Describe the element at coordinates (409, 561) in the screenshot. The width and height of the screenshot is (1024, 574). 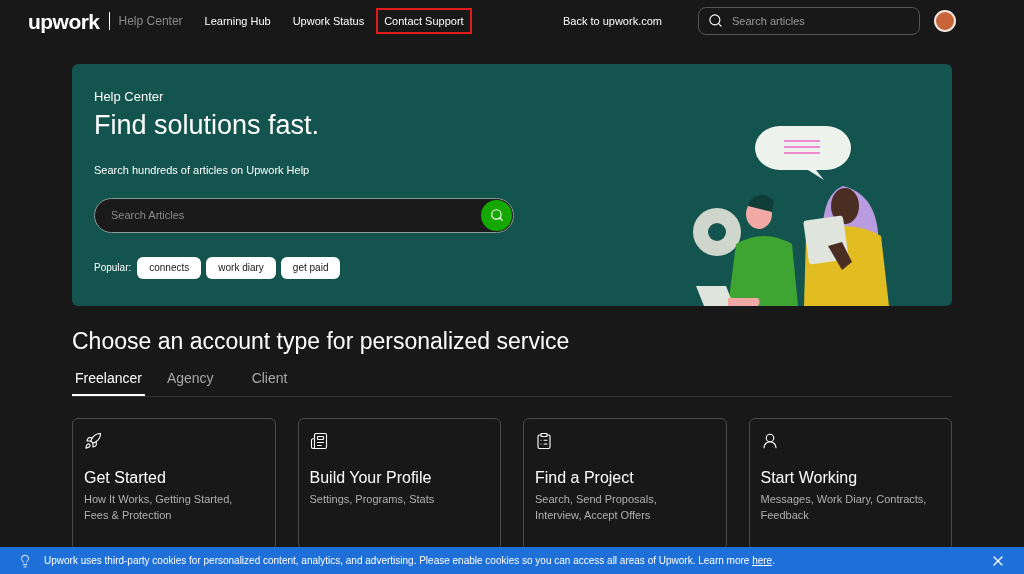
I see `cookie-message: Upwork uses third-party cookies for personalized content, analytics, and advertising. Please enable cookies so you can access all areas of Upwork. Learn more here.` at that location.